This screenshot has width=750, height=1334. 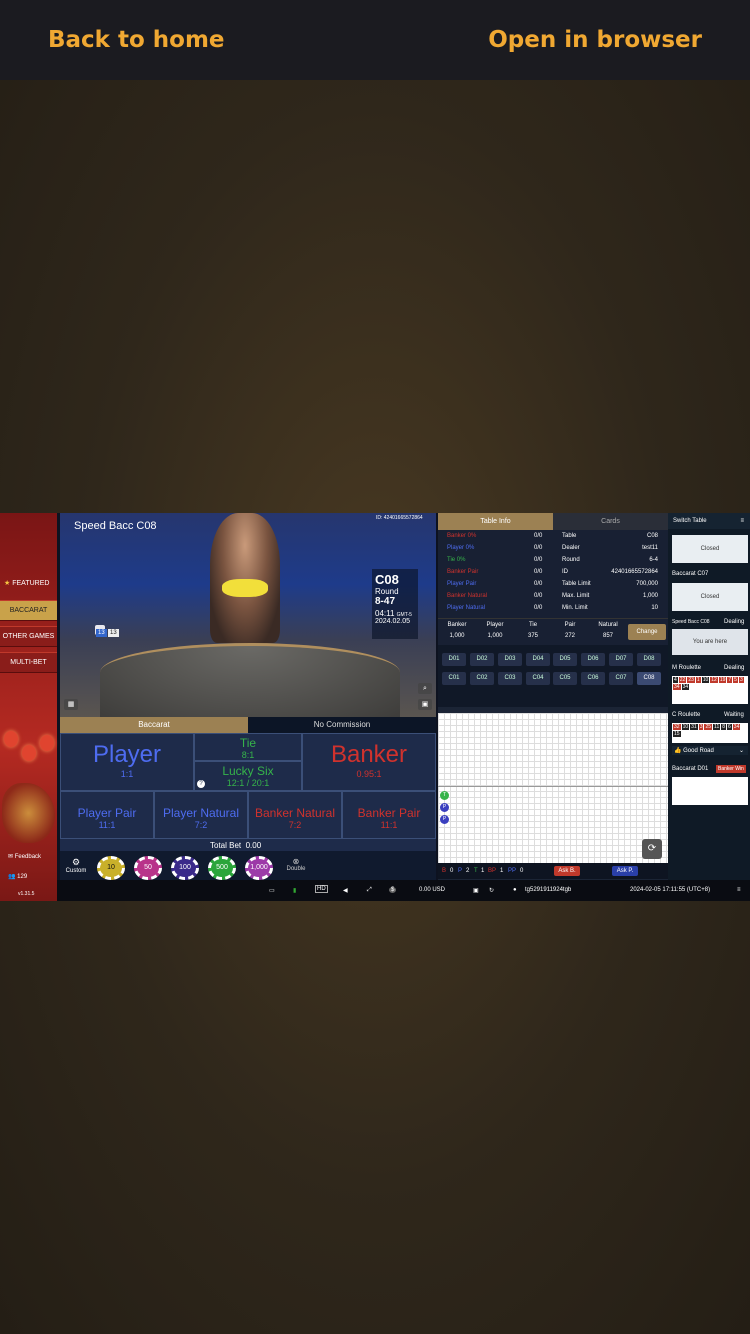 I want to click on change-limit-button: Change, so click(x=647, y=632).